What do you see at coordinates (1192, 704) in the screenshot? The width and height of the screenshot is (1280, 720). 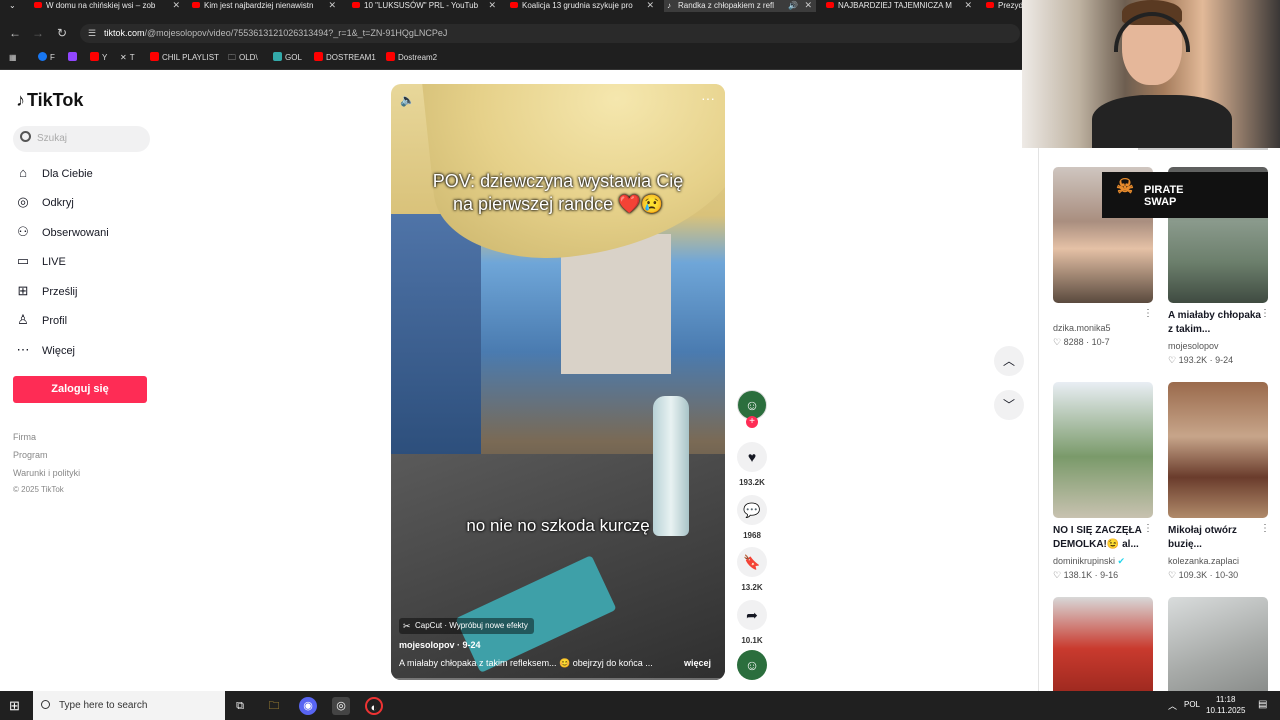 I see `keyboard-language: POL` at bounding box center [1192, 704].